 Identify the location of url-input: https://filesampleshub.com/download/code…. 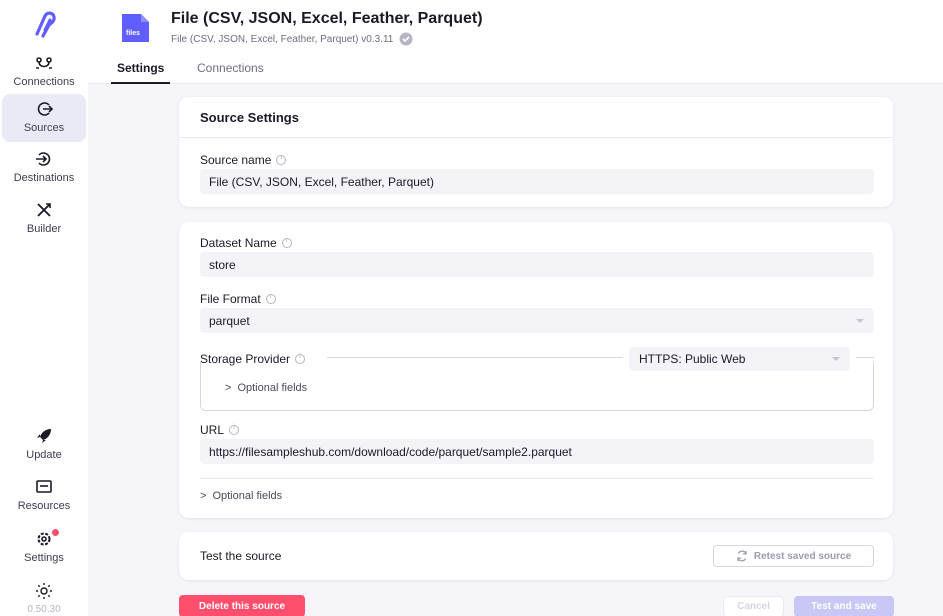
(537, 451).